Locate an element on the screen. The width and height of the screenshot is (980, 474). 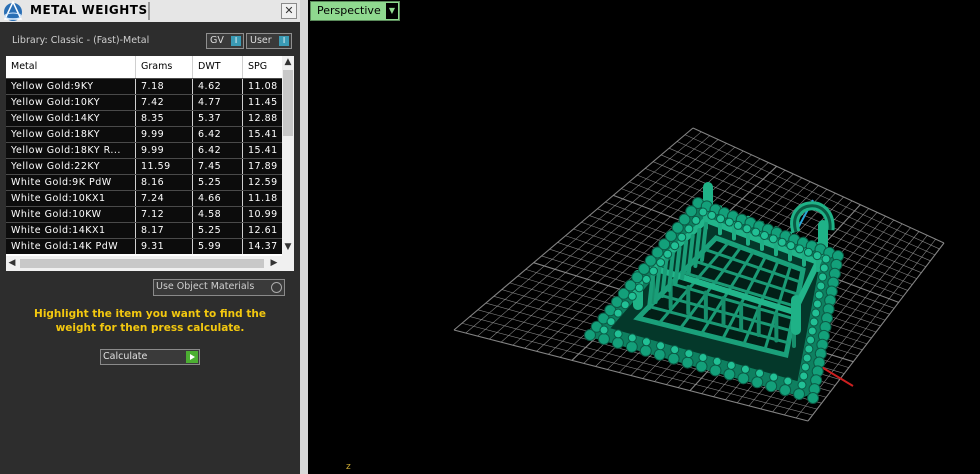
table-cell: 8.17 is located at coordinates (164, 230).